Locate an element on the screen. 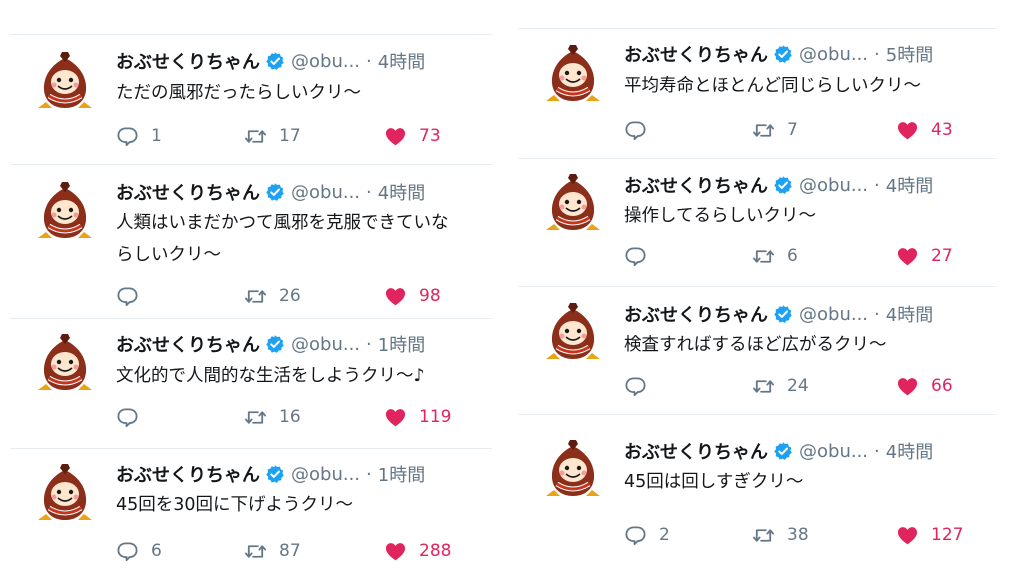 This screenshot has width=1024, height=577. retweet-count: 87 is located at coordinates (290, 551).